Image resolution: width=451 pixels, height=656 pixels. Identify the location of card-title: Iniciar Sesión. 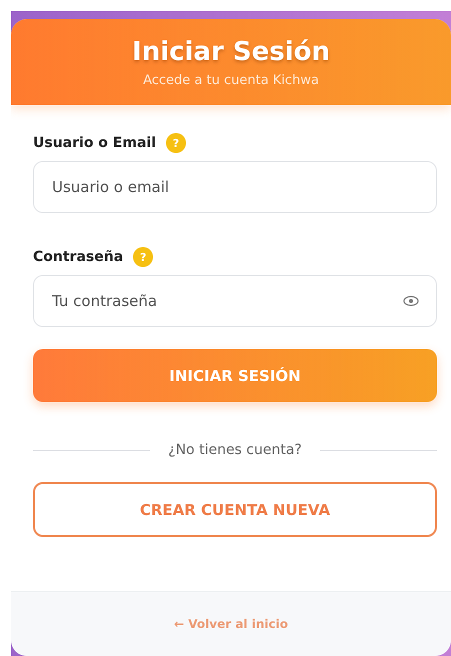
(231, 51).